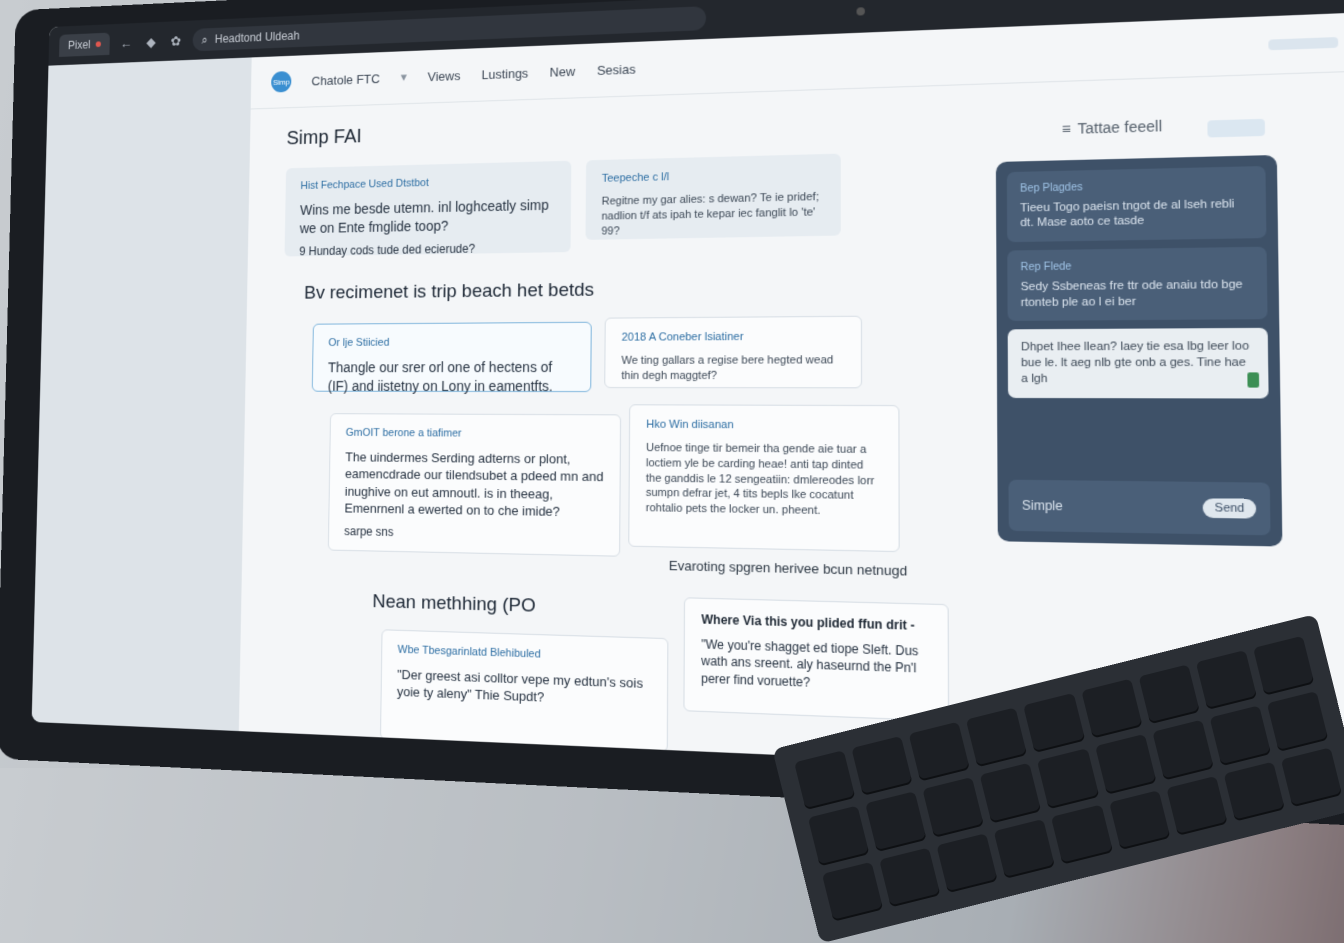 This screenshot has height=943, width=1344. I want to click on search-icon: ⌕, so click(204, 39).